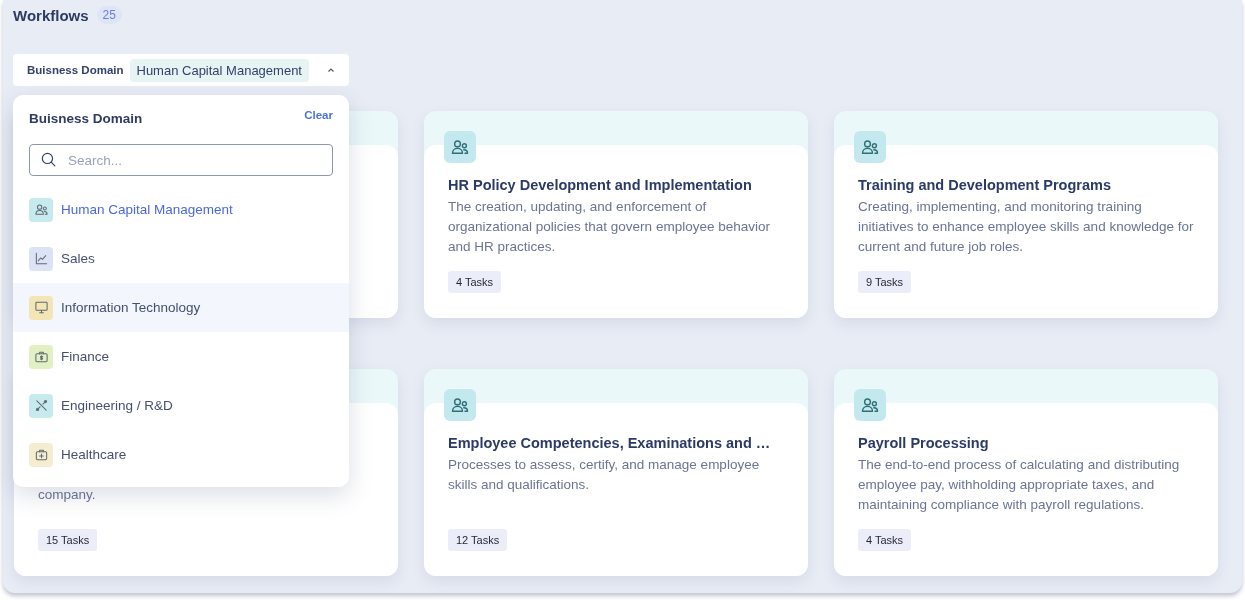 Image resolution: width=1245 pixels, height=600 pixels. I want to click on filter-value: Human Capital Management, so click(219, 70).